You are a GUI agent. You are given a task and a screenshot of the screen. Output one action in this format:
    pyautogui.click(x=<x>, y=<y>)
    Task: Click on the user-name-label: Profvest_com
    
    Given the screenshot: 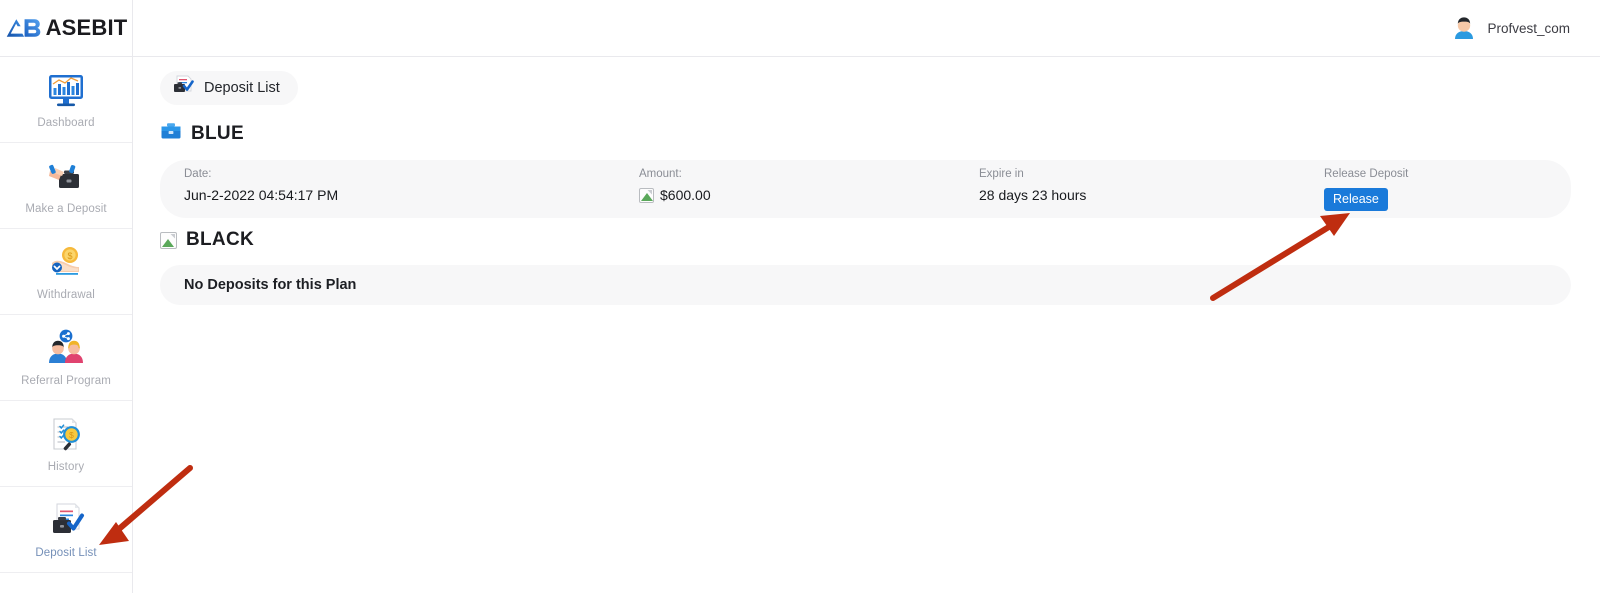 What is the action you would take?
    pyautogui.click(x=1528, y=28)
    